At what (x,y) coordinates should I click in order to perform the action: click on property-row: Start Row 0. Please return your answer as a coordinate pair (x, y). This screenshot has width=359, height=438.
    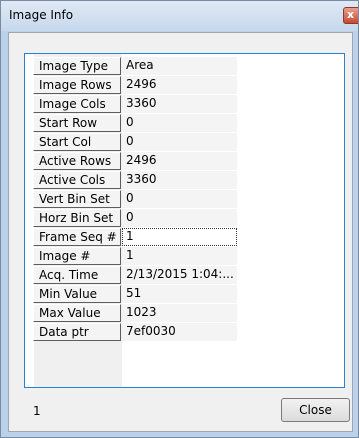
    Looking at the image, I should click on (143, 123).